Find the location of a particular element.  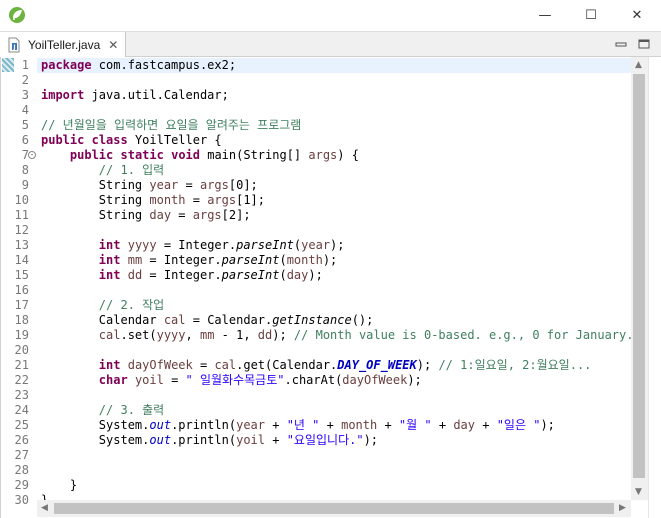

line-number: 23 is located at coordinates (21, 395).